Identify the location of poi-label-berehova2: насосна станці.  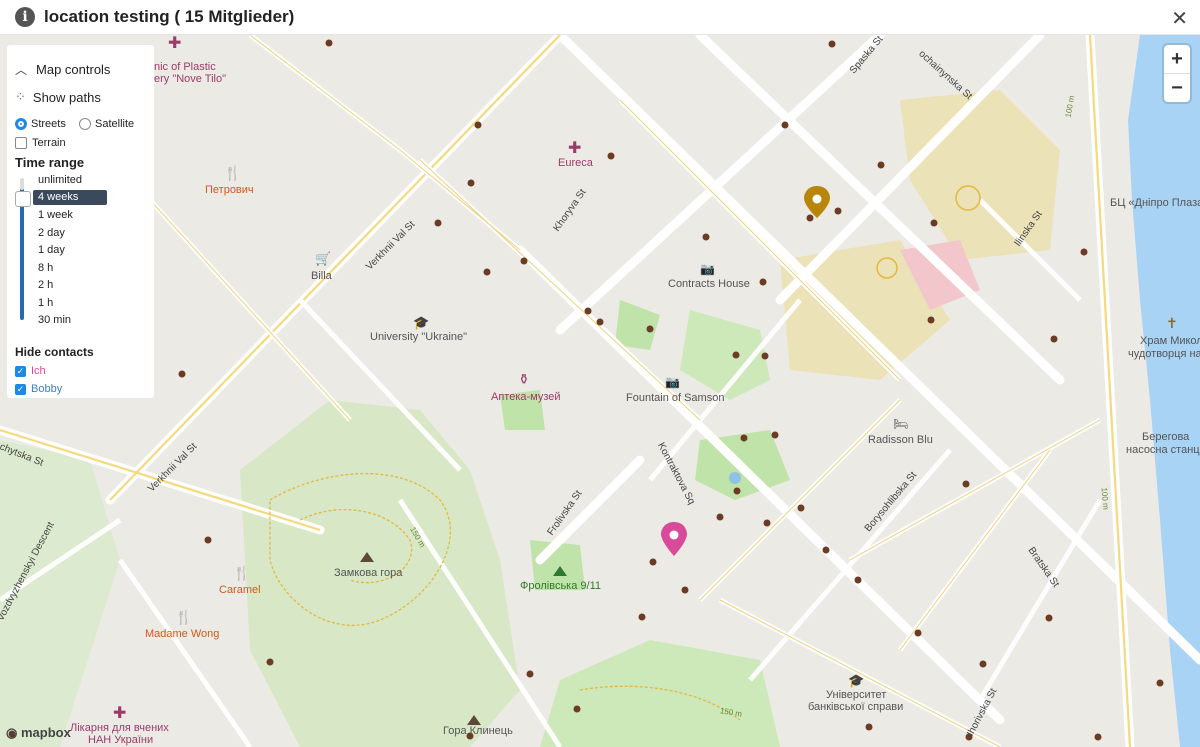
(1163, 450).